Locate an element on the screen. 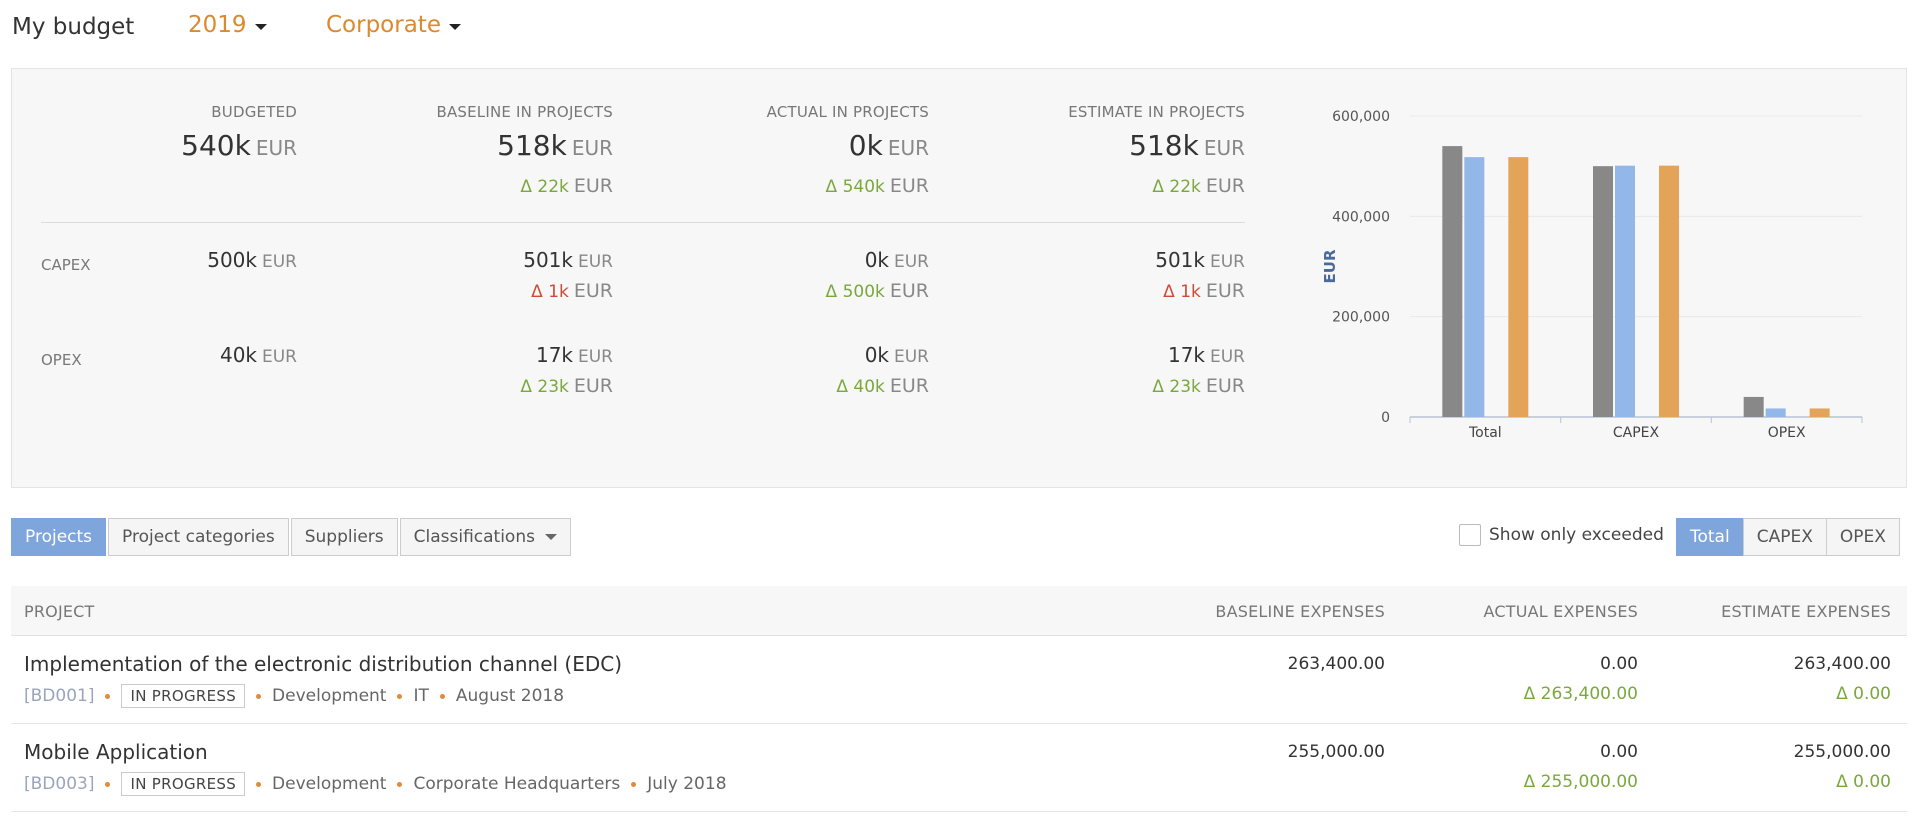 The width and height of the screenshot is (1920, 827). total-budgeted: 540k EUR is located at coordinates (239, 145).